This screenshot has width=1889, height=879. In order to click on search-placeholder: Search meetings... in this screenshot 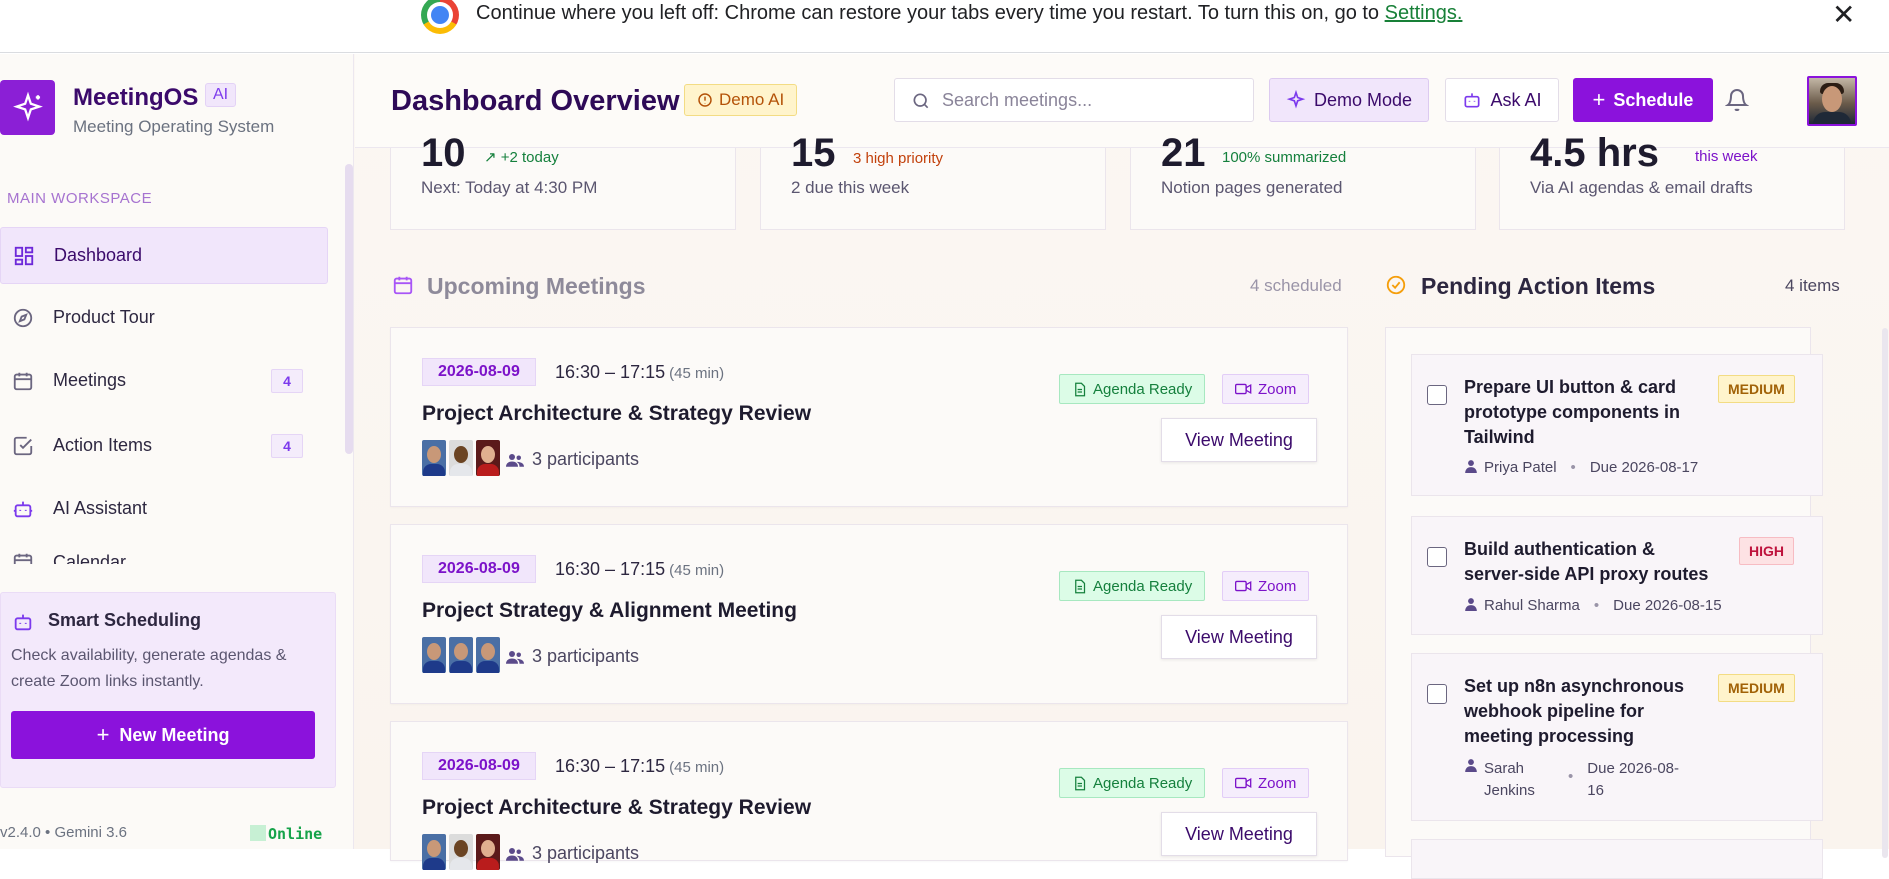, I will do `click(1017, 100)`.